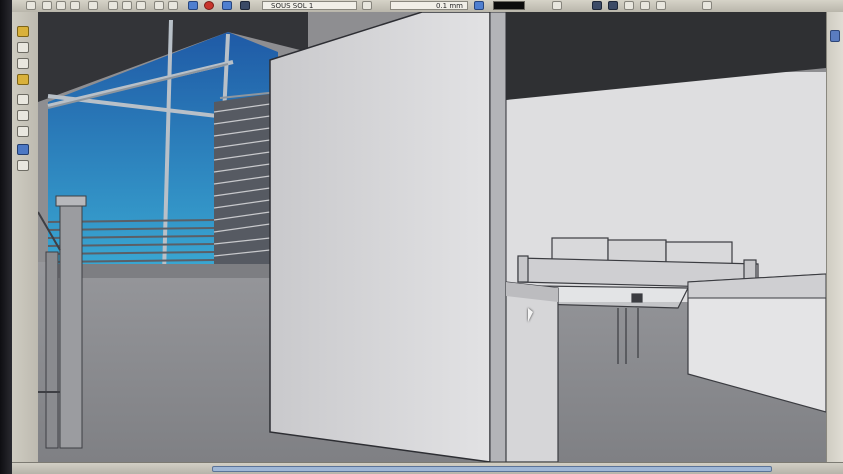  Describe the element at coordinates (498, 237) in the screenshot. I see `structural-column` at that location.